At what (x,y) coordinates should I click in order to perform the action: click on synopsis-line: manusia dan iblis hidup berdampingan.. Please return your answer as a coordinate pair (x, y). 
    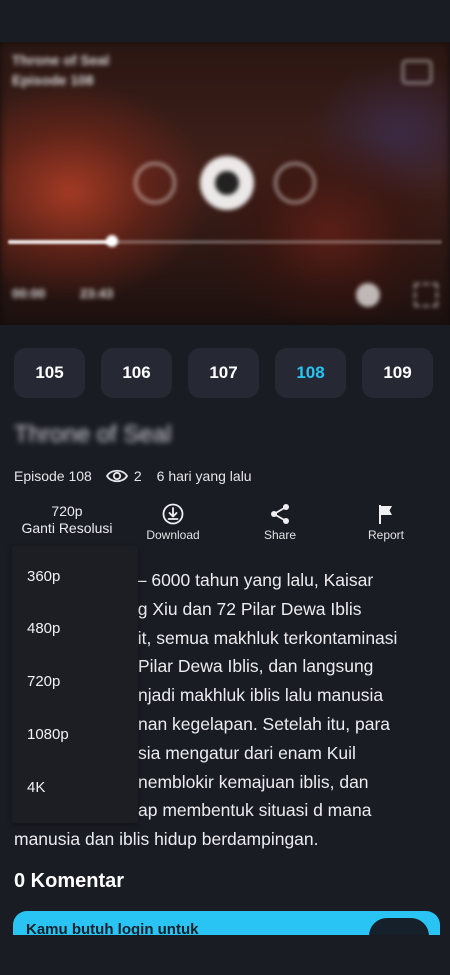
    Looking at the image, I should click on (166, 839).